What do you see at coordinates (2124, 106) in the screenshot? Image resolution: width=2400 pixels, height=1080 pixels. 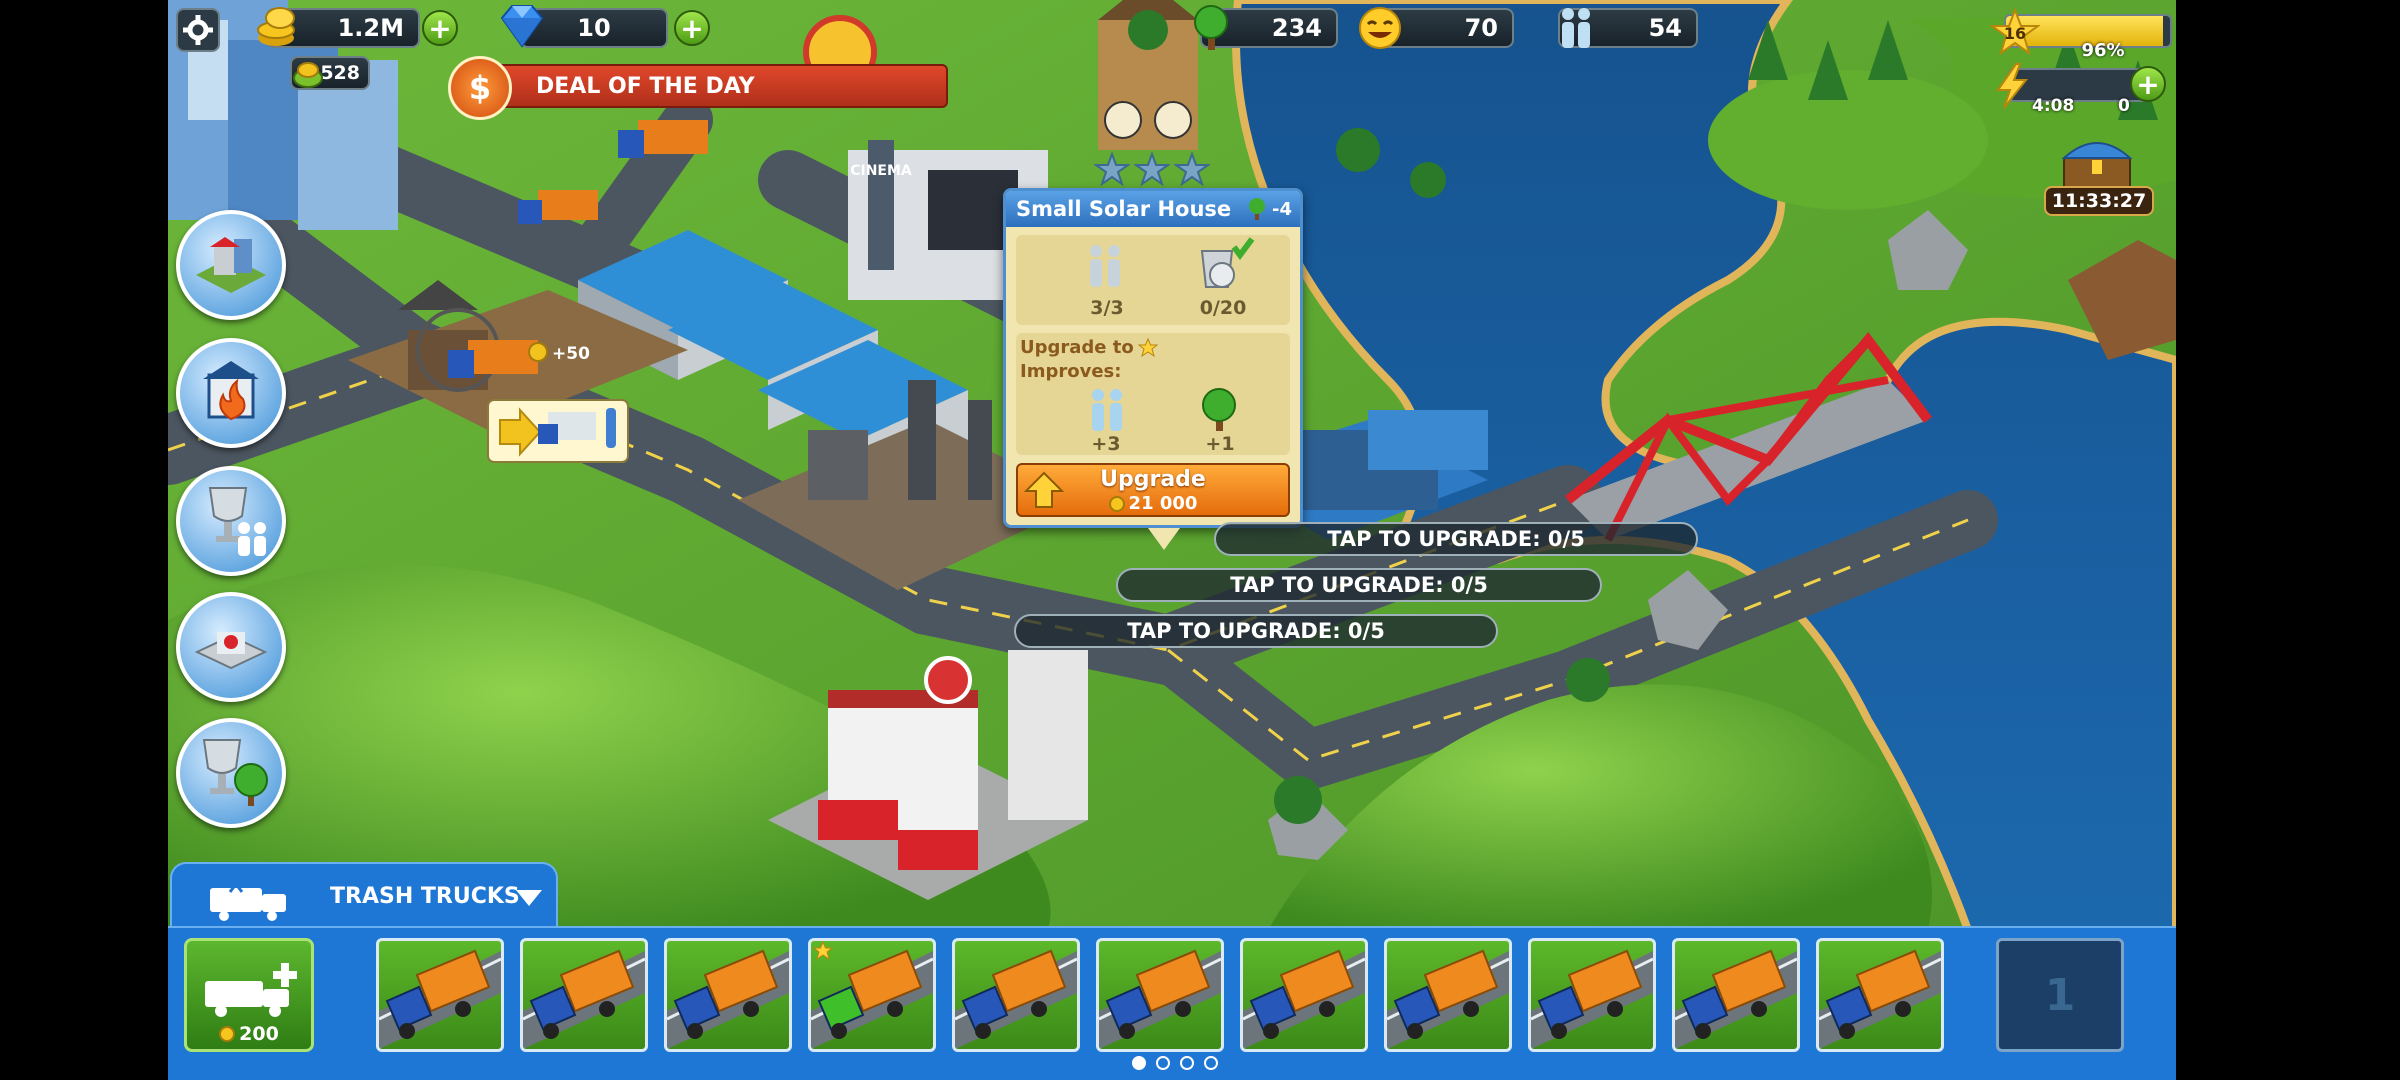 I see `energy-count: 0` at bounding box center [2124, 106].